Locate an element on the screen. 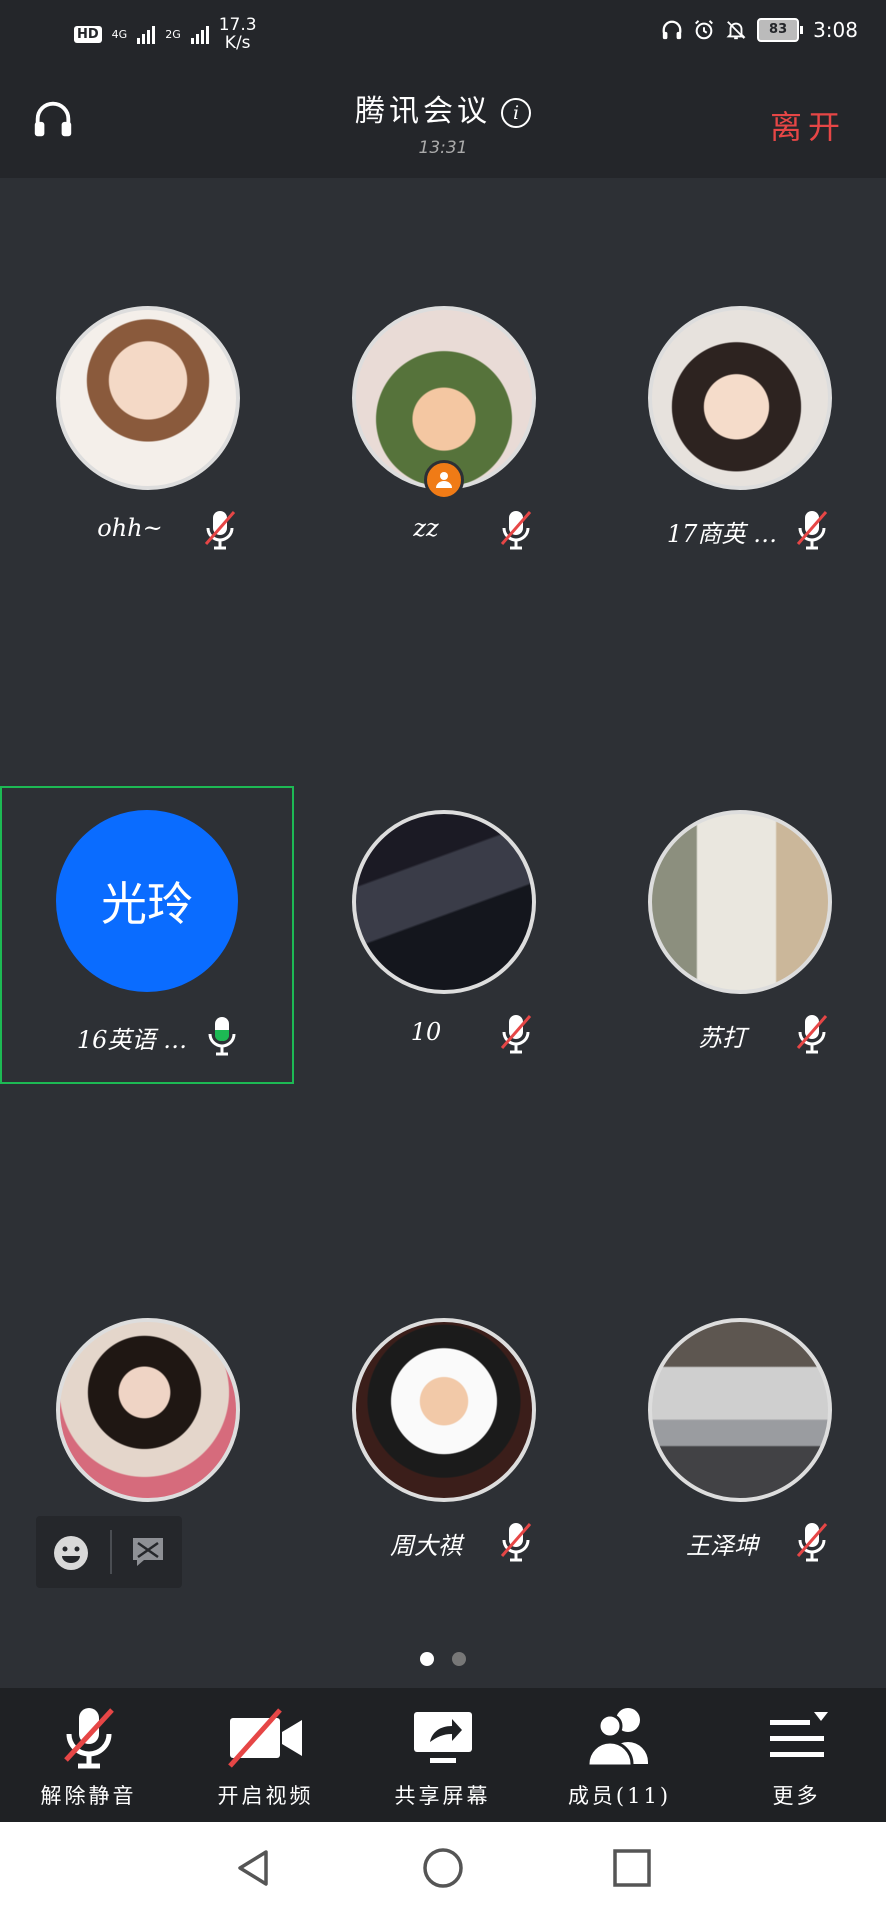 This screenshot has width=886, height=1920. meeting-title: 腾讯会议 i is located at coordinates (443, 108).